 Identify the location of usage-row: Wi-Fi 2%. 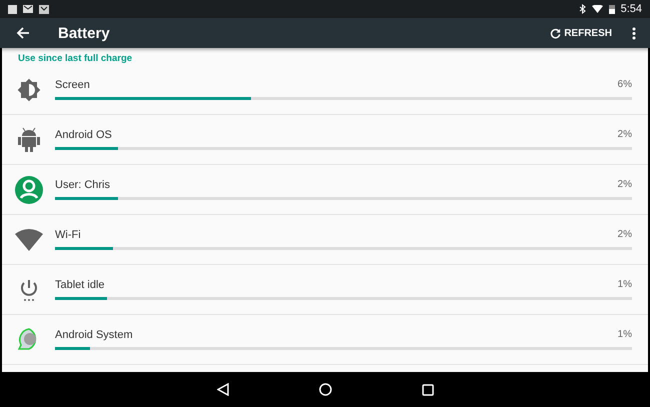
(325, 240).